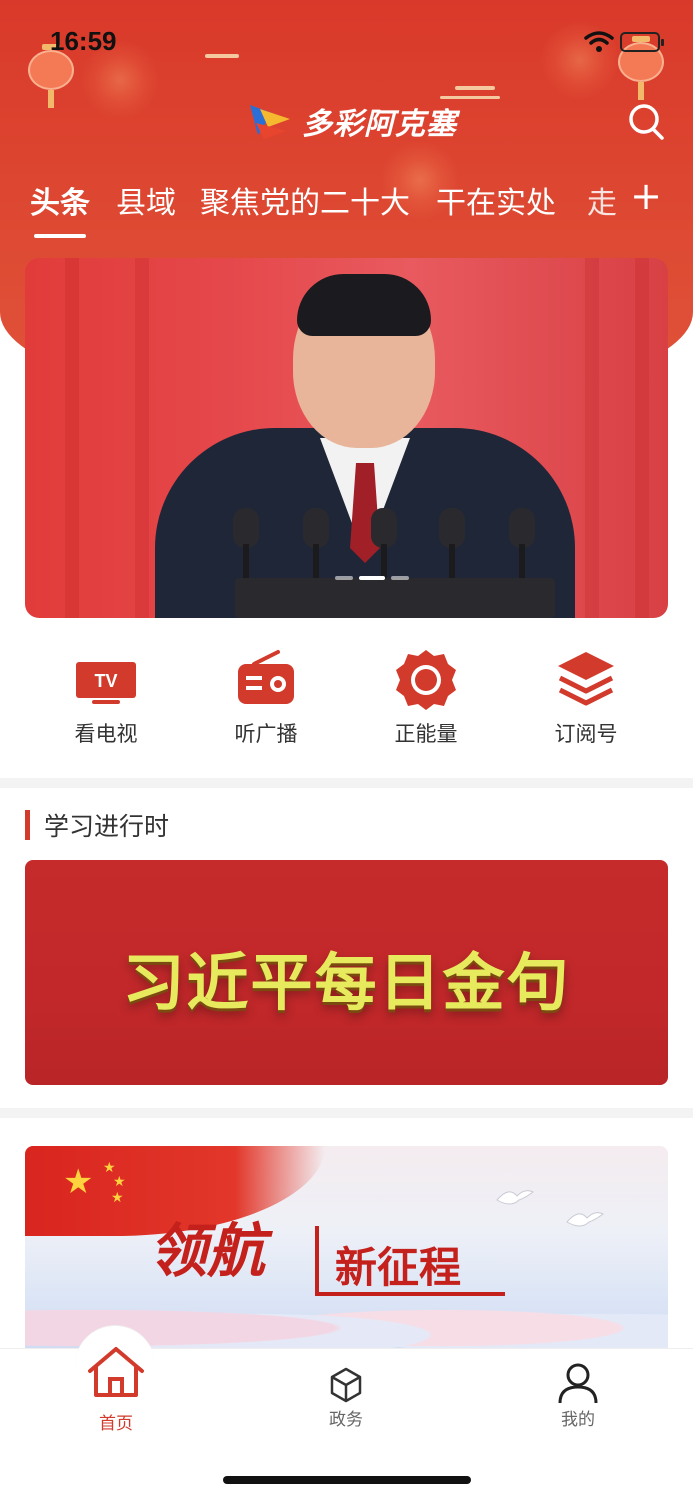  What do you see at coordinates (347, 1480) in the screenshot?
I see `home-indicator` at bounding box center [347, 1480].